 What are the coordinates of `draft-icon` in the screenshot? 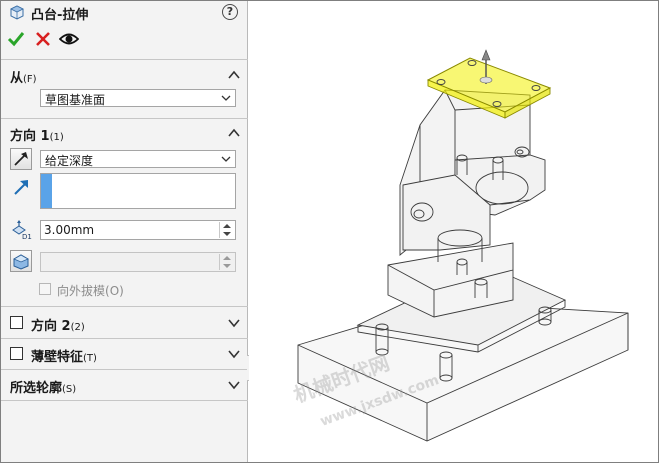 It's located at (21, 262).